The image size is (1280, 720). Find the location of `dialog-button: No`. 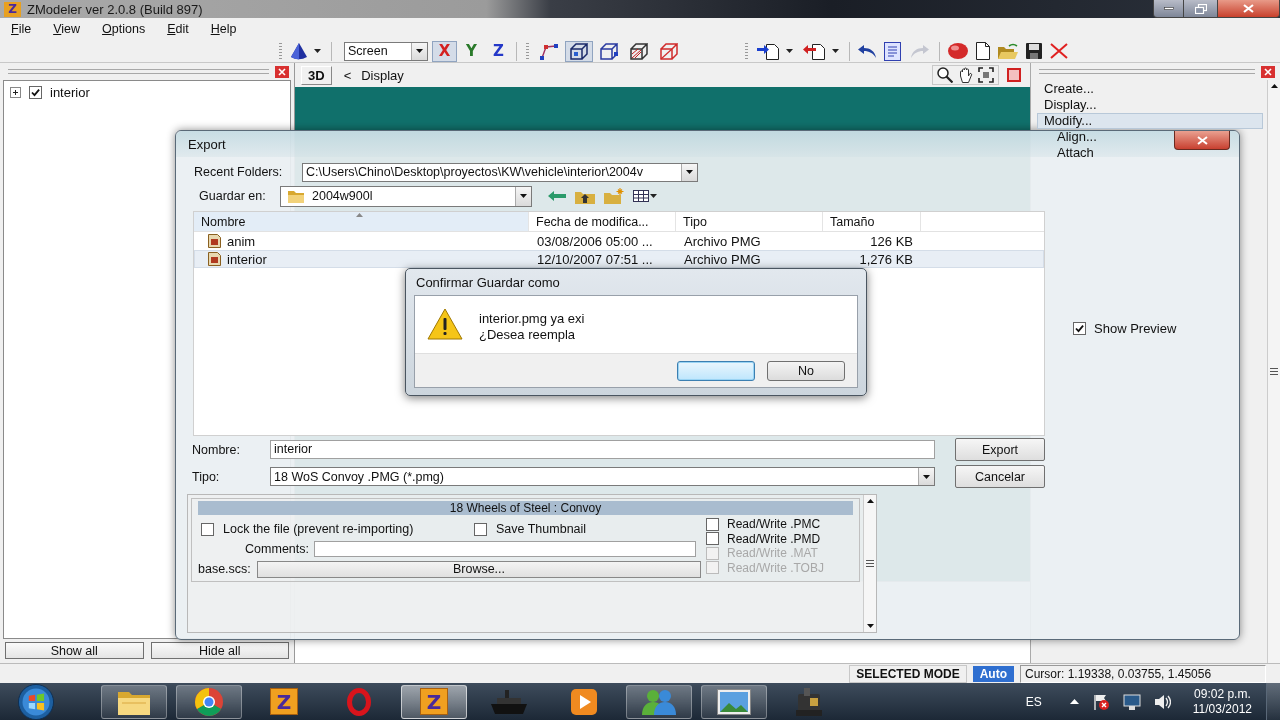

dialog-button: No is located at coordinates (806, 370).